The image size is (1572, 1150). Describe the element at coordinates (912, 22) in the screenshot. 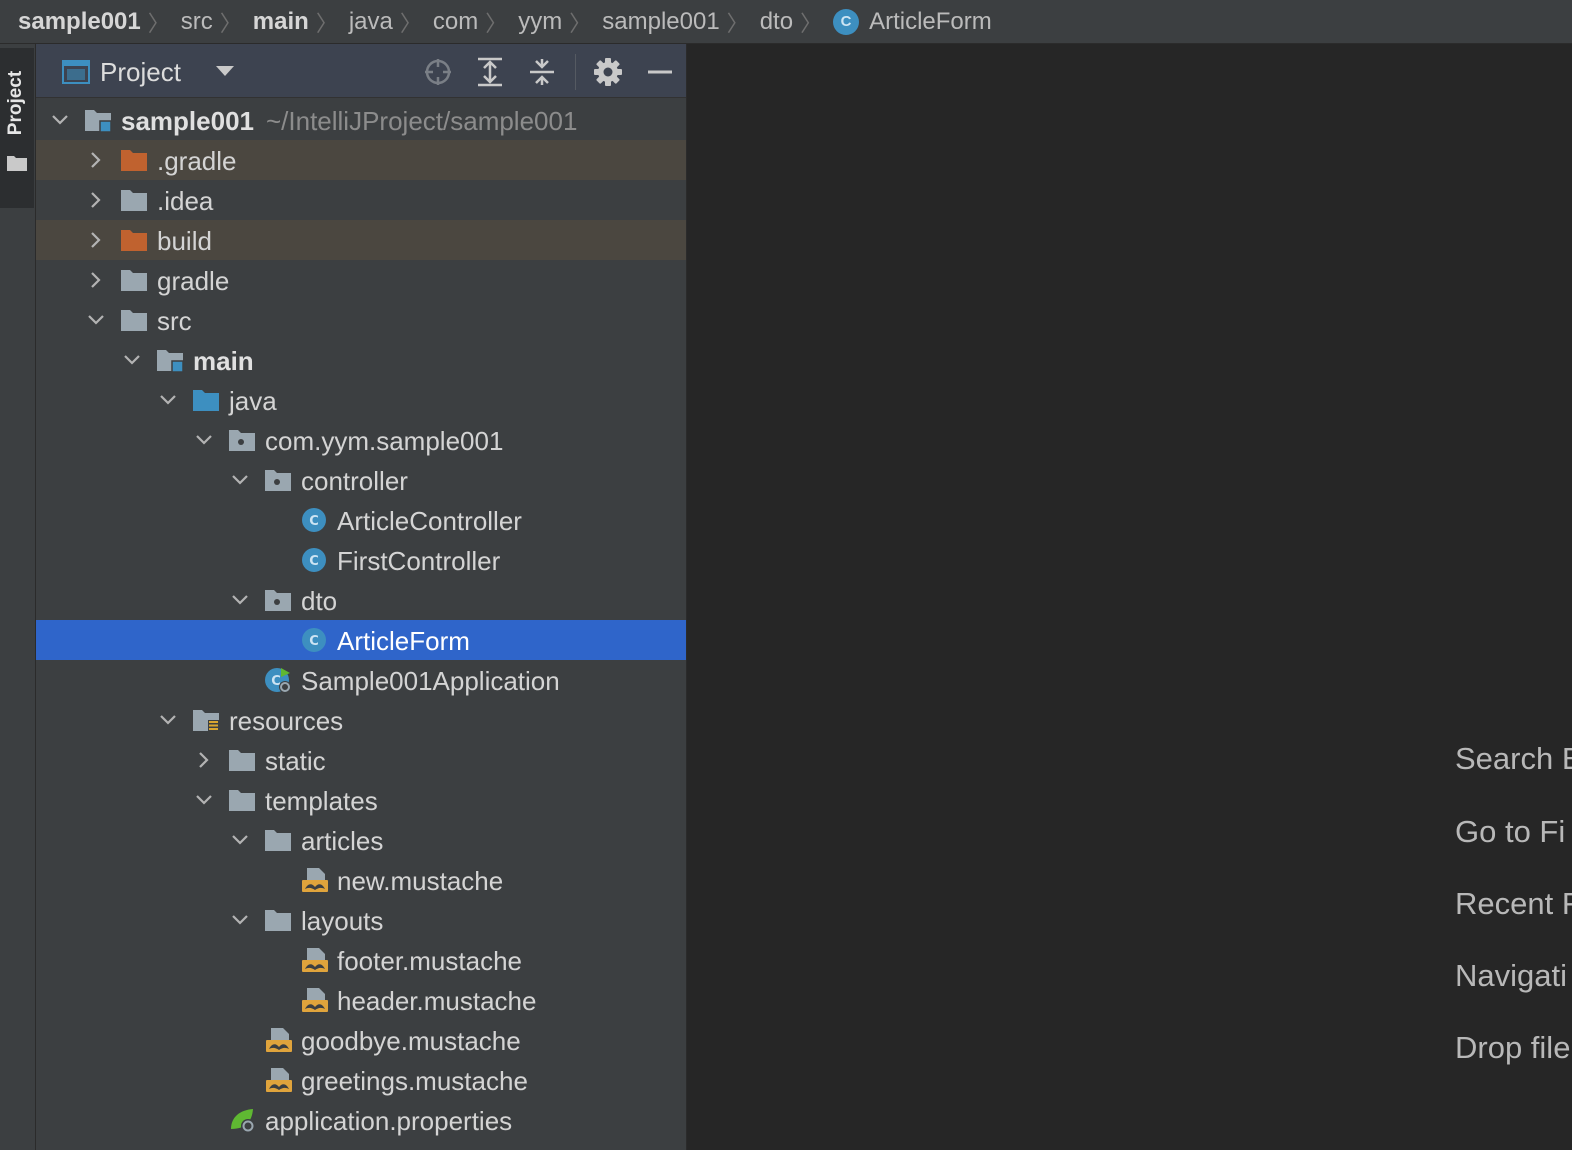

I see `breadcrumb-item: C ArticleForm` at that location.